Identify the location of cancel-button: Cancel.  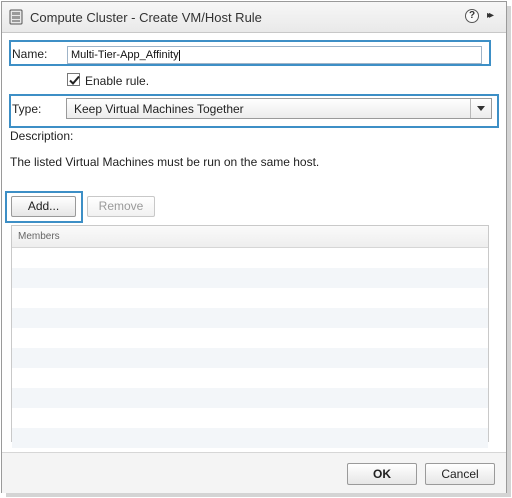
(460, 474).